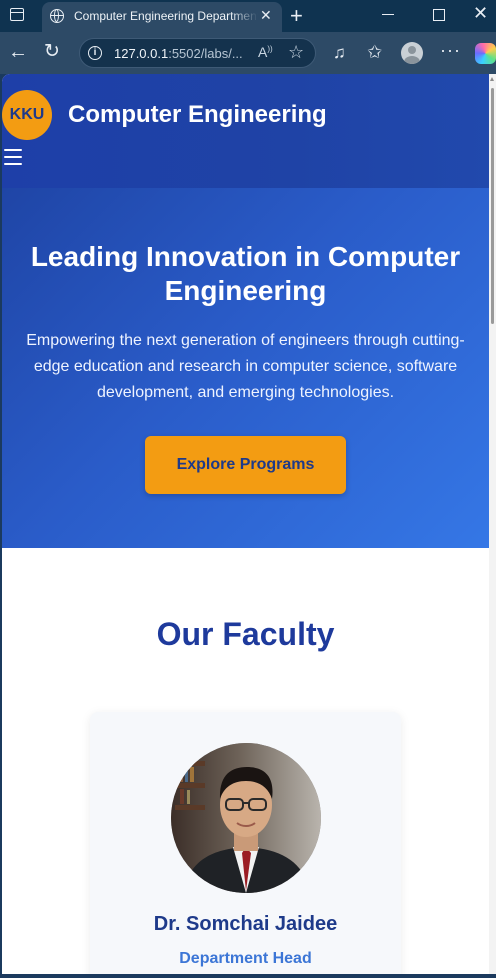 The image size is (496, 978). Describe the element at coordinates (492, 79) in the screenshot. I see `scroll-up-icon` at that location.